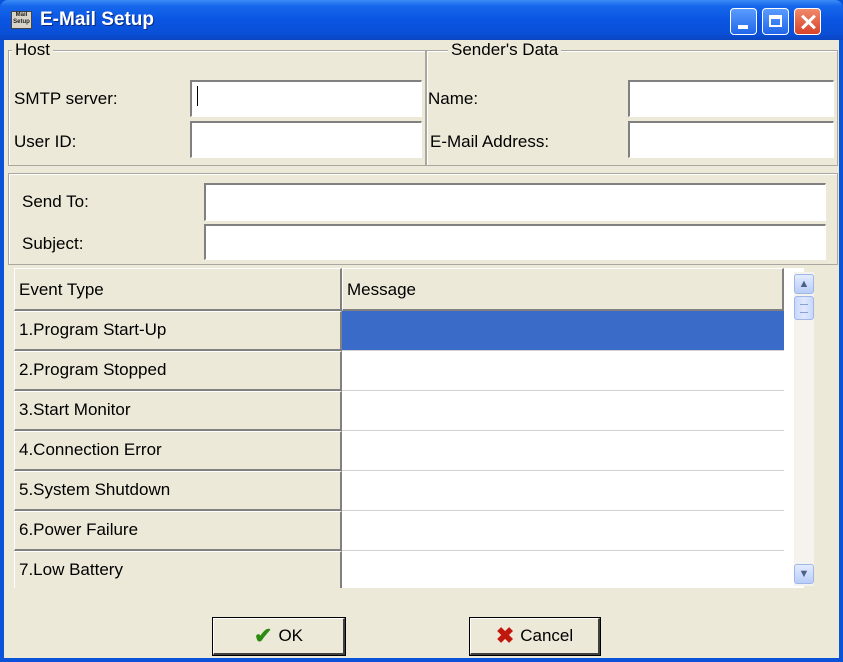  Describe the element at coordinates (178, 451) in the screenshot. I see `table-row: 4.Connection Error` at that location.